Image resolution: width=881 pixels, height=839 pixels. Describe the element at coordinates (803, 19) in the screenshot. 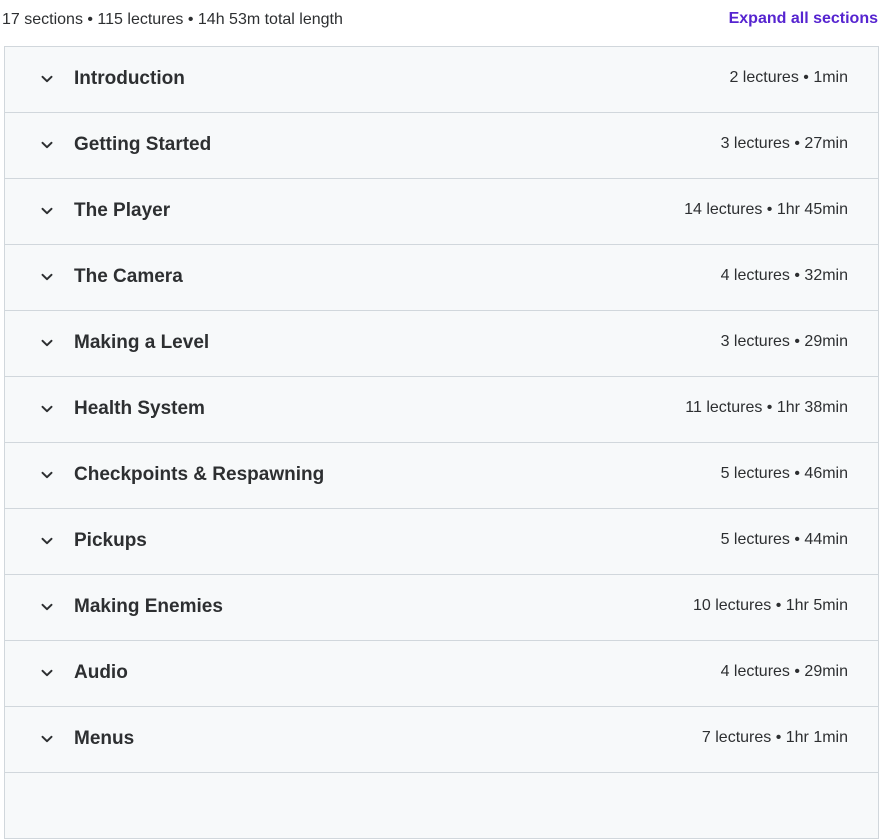

I see `expand-all-sections-button: Expand all sections` at that location.